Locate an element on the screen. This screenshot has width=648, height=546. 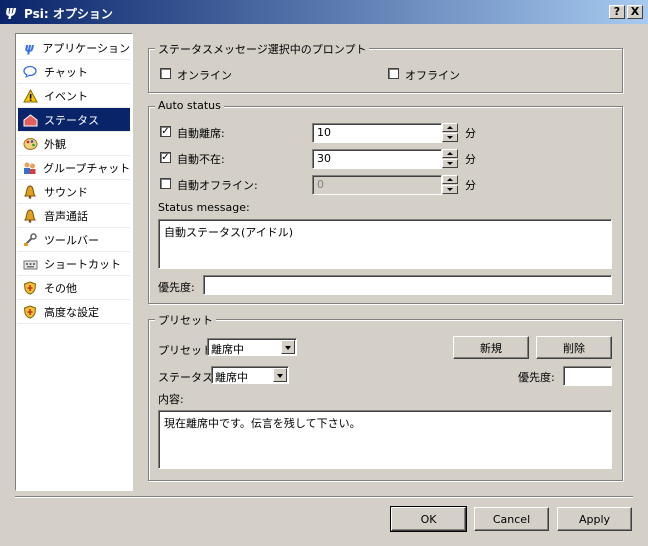
online-label: オンライン is located at coordinates (204, 75).